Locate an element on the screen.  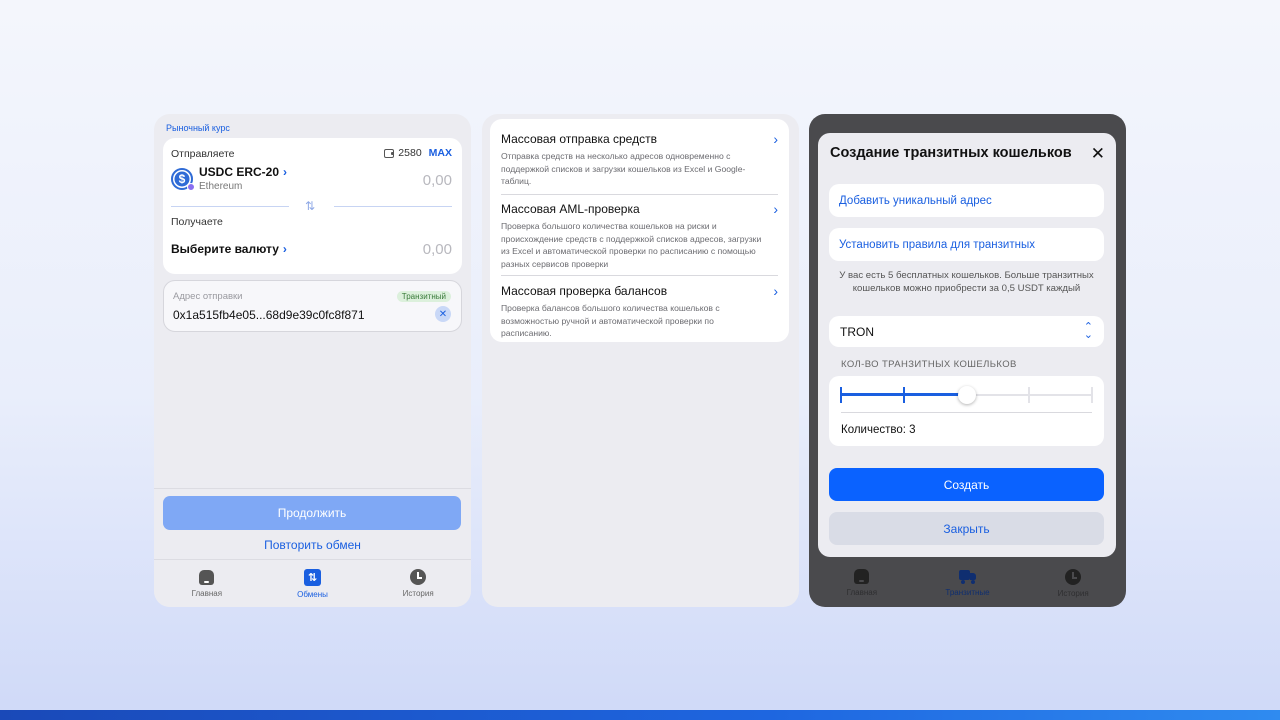
send-currency-selector: USDC ERC-20 › is located at coordinates (243, 172).